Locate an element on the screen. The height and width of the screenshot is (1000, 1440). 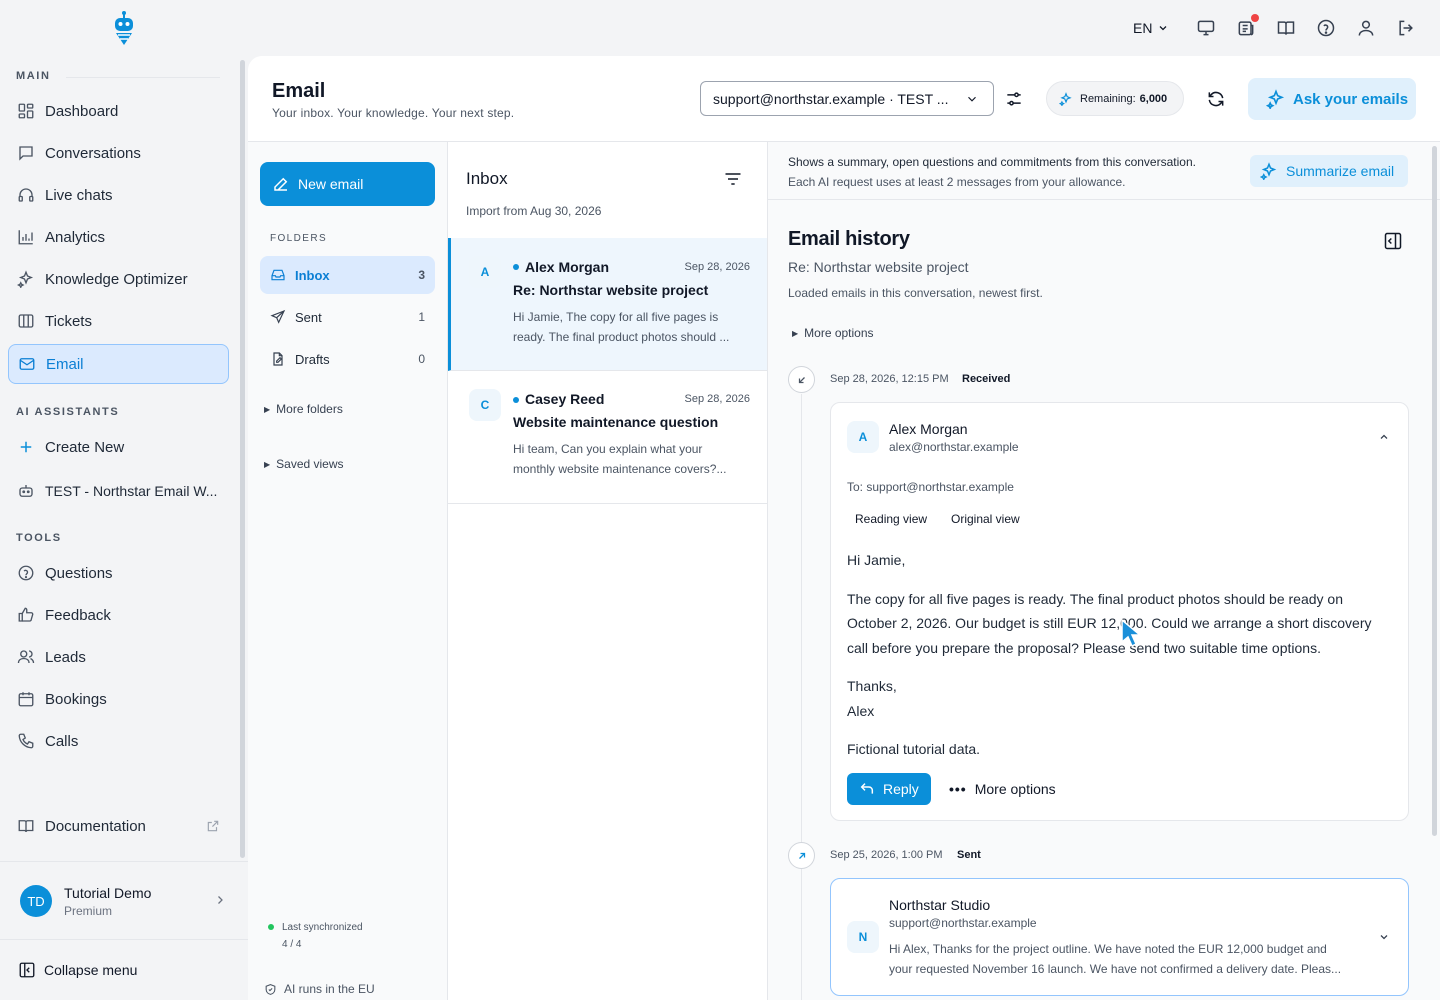
divider is located at coordinates (124, 861).